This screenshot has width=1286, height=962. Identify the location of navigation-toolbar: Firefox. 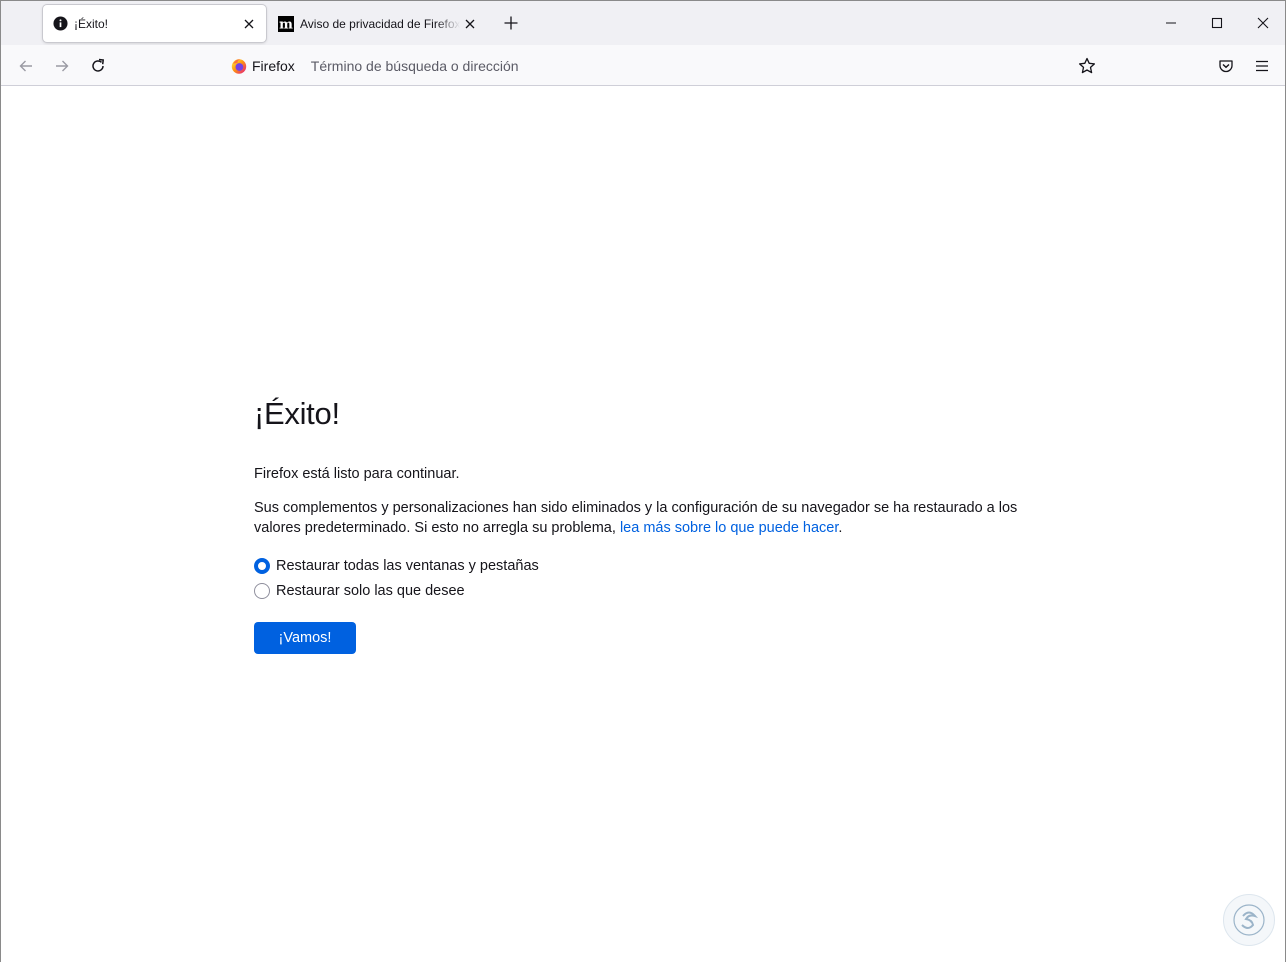
(643, 65).